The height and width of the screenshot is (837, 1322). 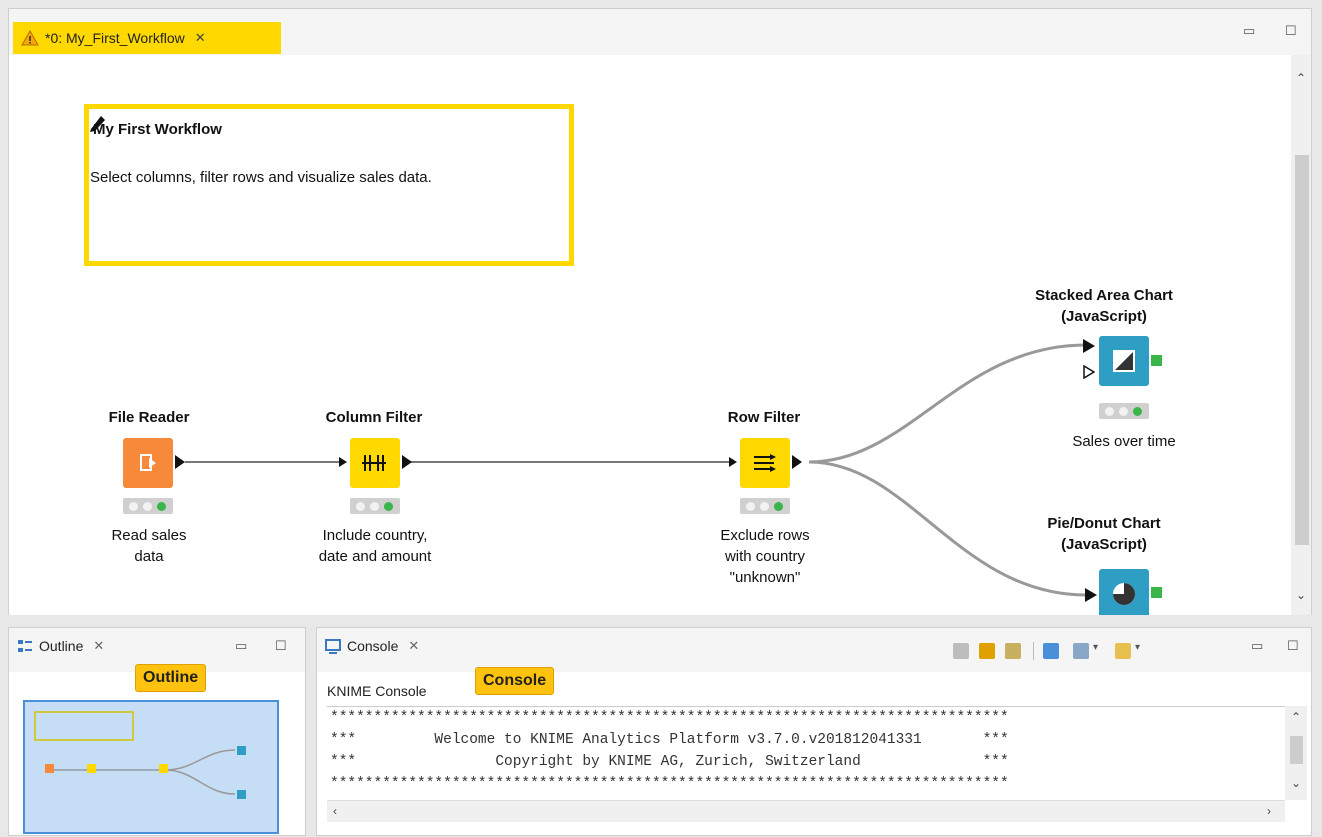 What do you see at coordinates (140, 755) in the screenshot?
I see `workflow-thumbnail` at bounding box center [140, 755].